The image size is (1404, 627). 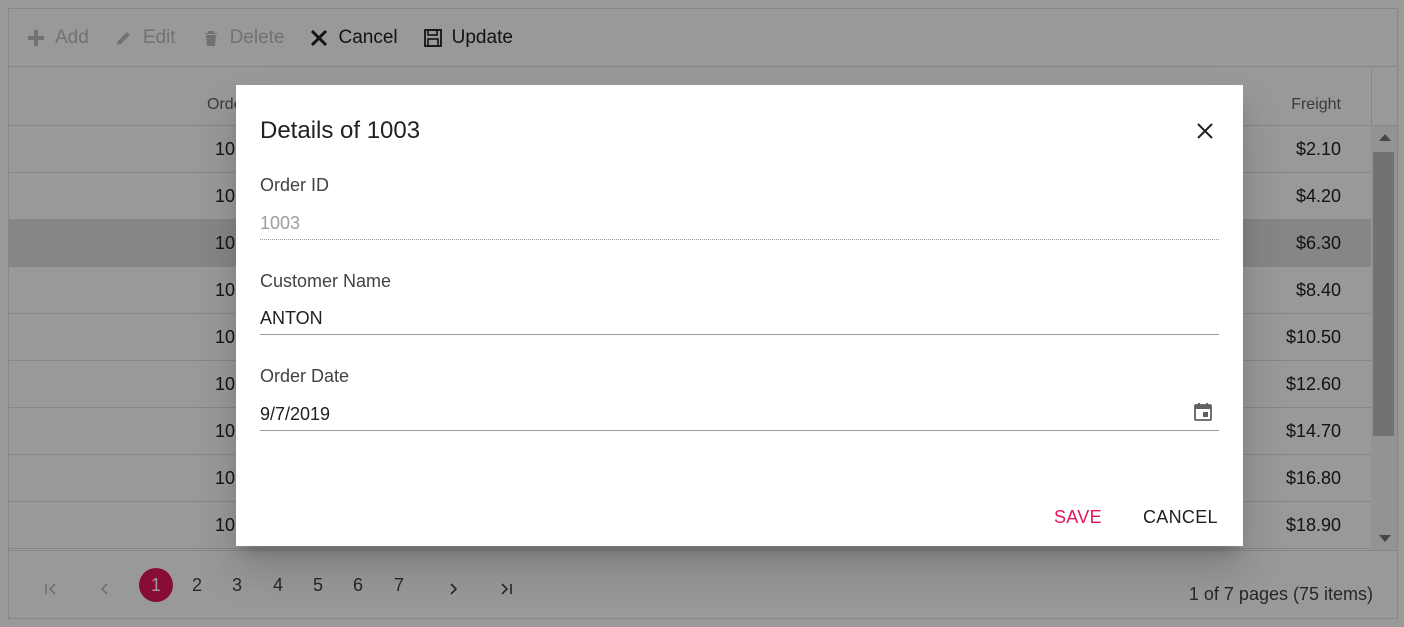 What do you see at coordinates (295, 185) in the screenshot?
I see `order-id-label: Order ID` at bounding box center [295, 185].